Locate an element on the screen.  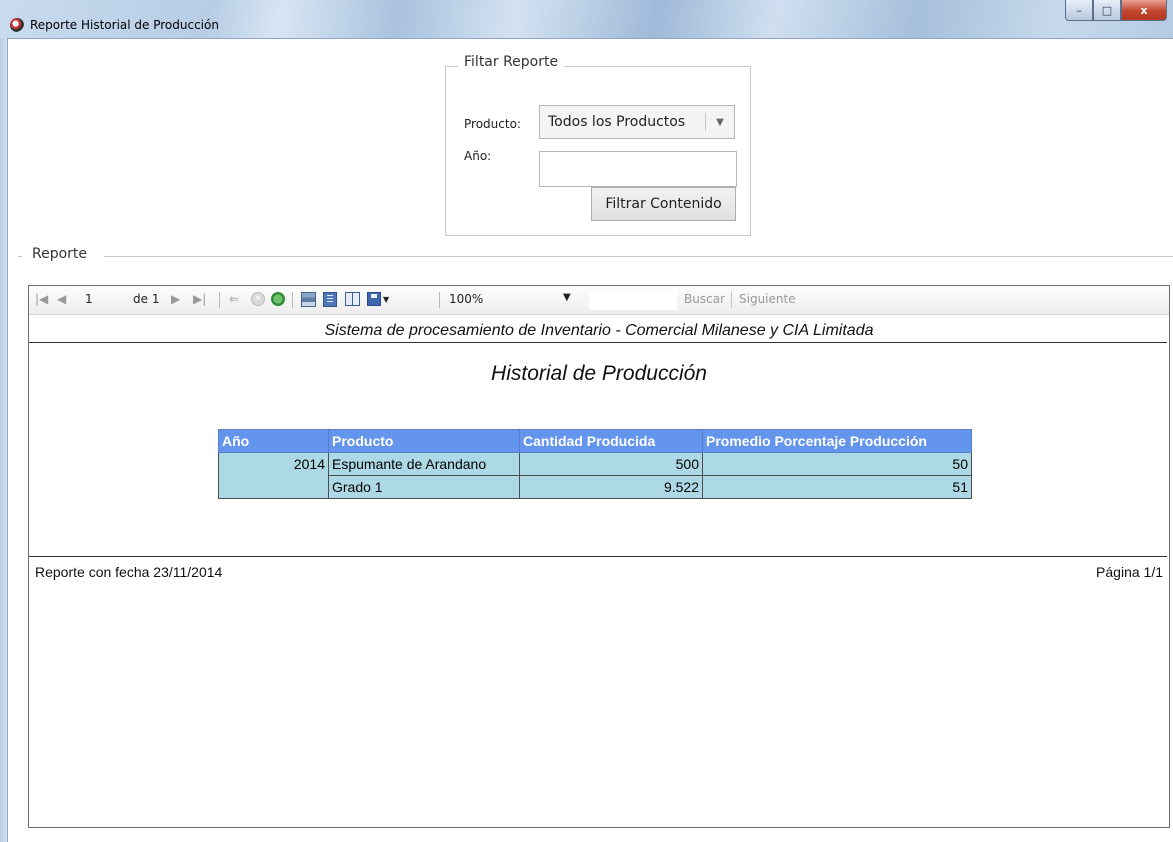
filter-button: Filtrar Contenido is located at coordinates (663, 204).